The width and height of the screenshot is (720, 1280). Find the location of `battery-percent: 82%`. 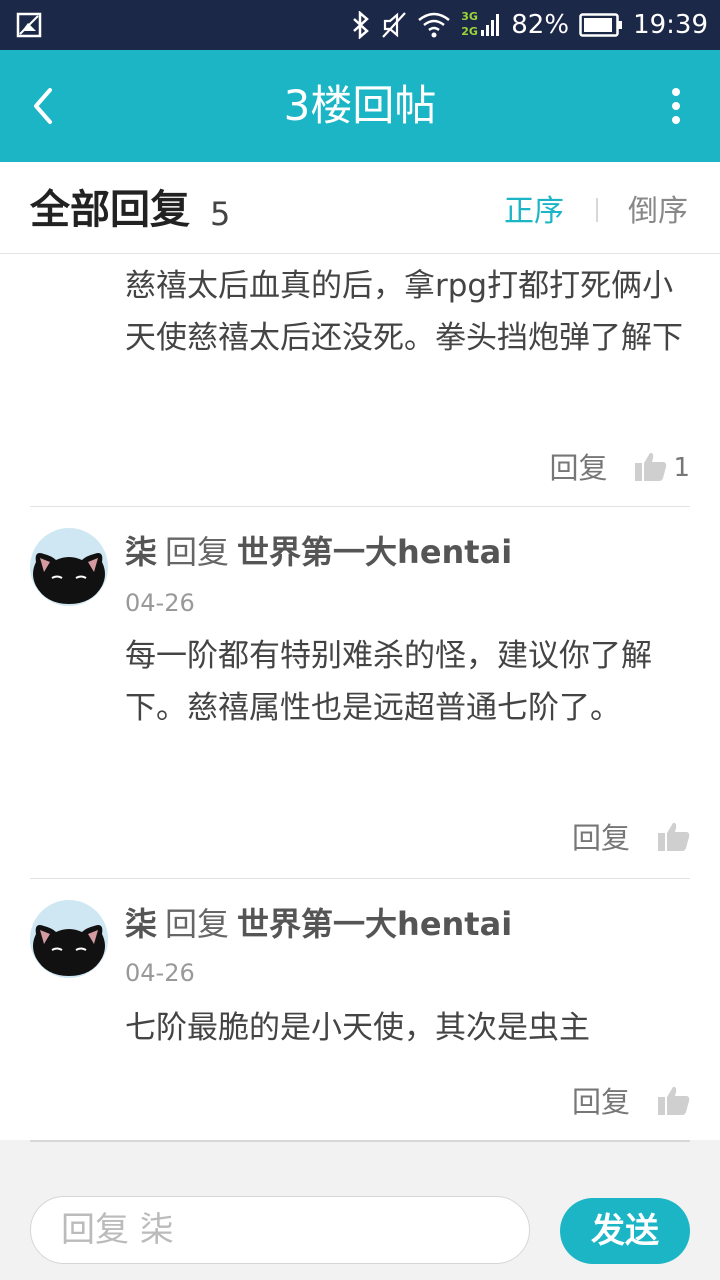

battery-percent: 82% is located at coordinates (540, 25).